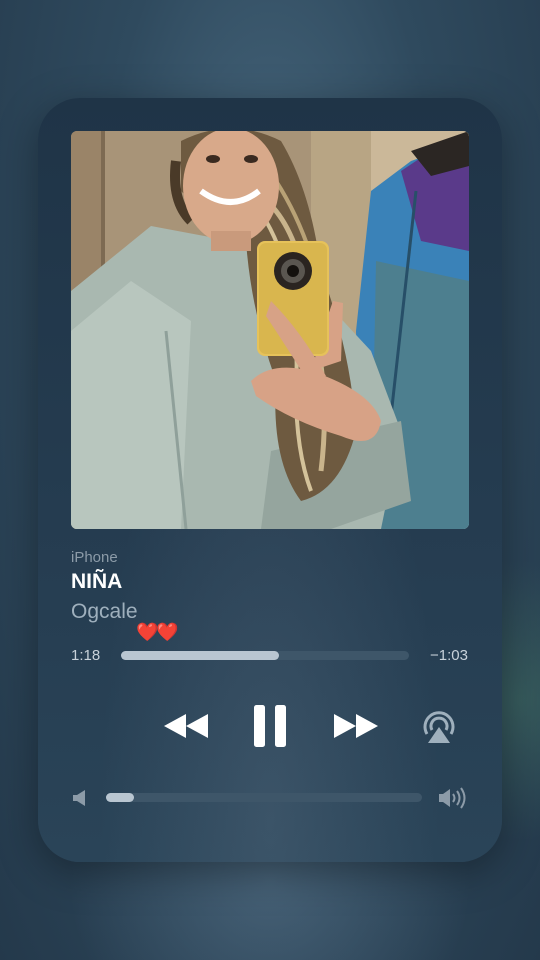  I want to click on backward-icon, so click(186, 726).